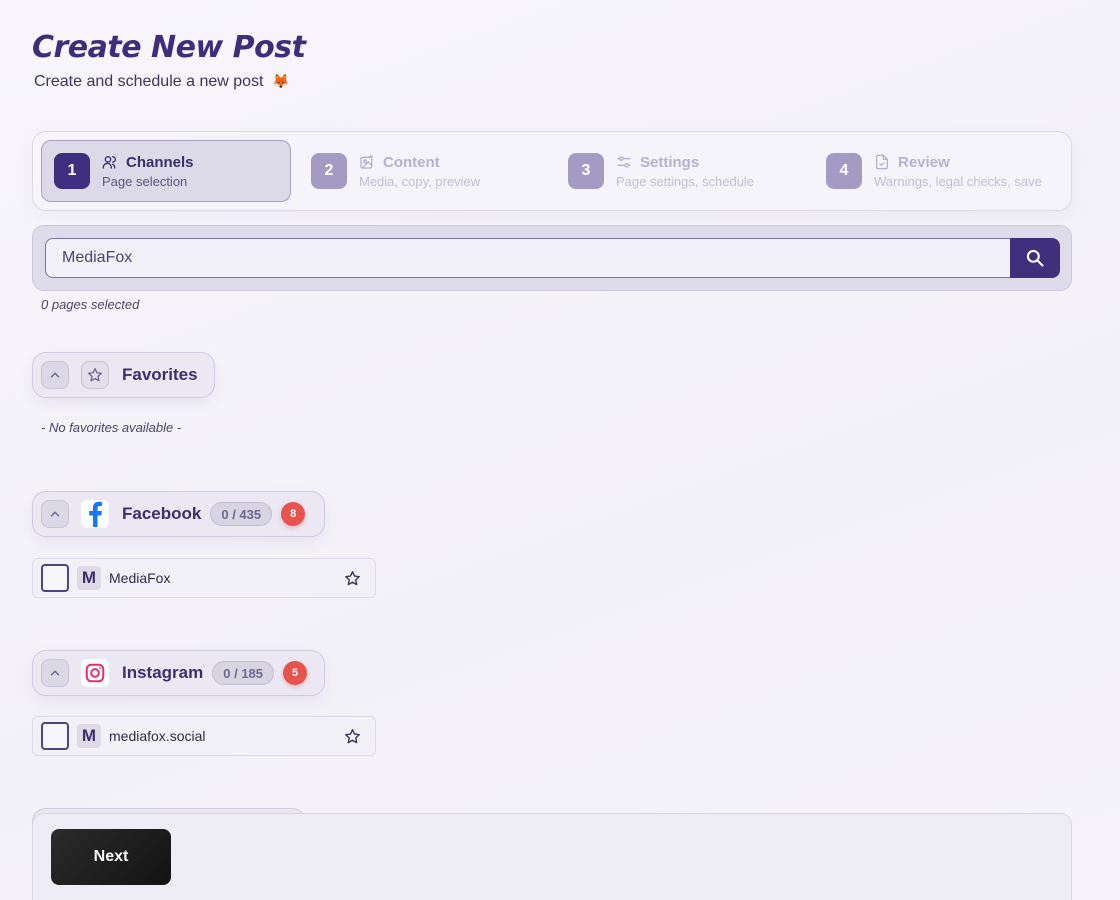 This screenshot has width=1120, height=900. Describe the element at coordinates (295, 673) in the screenshot. I see `instagram-notification-badge: 5` at that location.